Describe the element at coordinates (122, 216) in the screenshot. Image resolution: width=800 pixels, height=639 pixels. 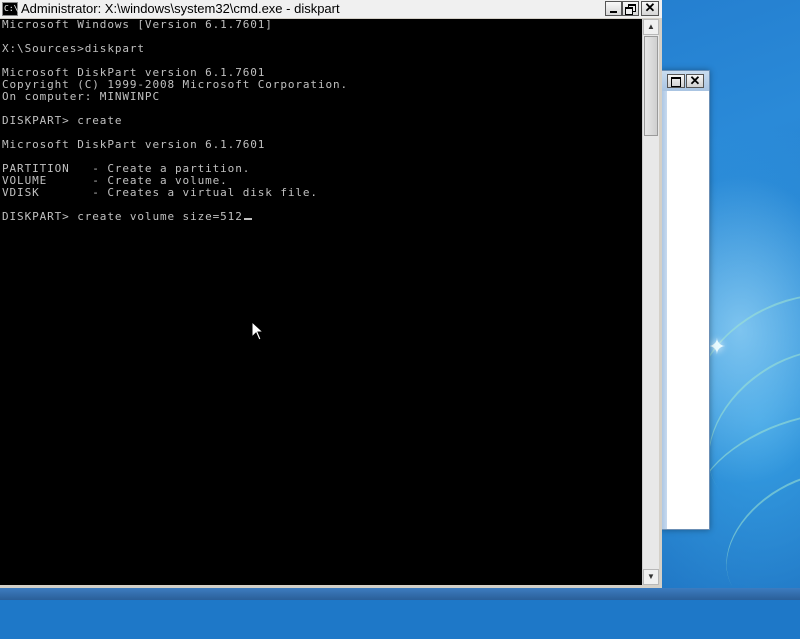
I see `console-prompt-line: DISKPART> create volume size=512` at that location.